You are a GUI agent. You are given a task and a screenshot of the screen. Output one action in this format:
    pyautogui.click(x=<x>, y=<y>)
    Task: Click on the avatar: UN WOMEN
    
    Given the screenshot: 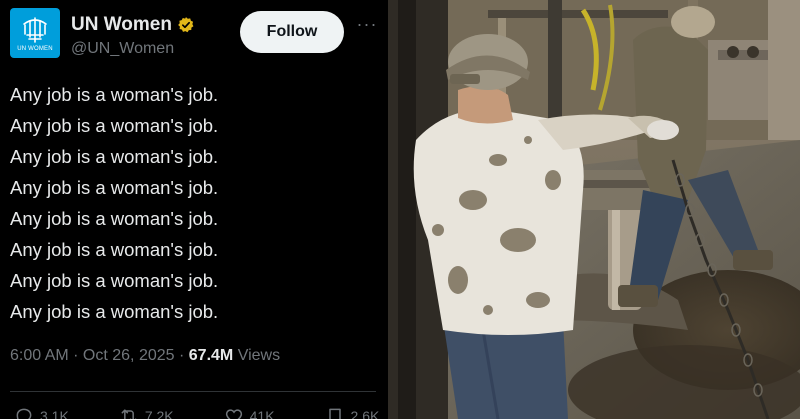 What is the action you would take?
    pyautogui.click(x=35, y=33)
    